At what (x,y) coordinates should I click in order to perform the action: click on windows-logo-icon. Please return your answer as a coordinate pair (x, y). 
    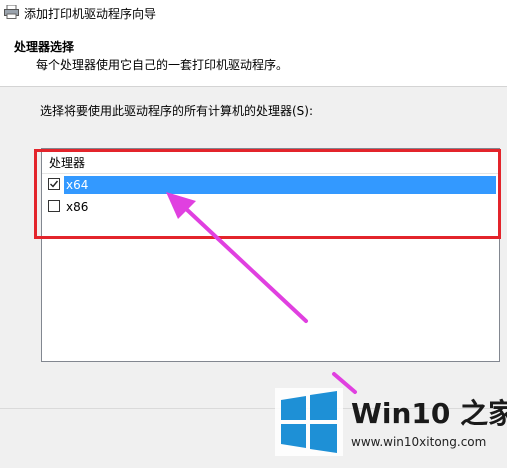
    Looking at the image, I should click on (309, 422).